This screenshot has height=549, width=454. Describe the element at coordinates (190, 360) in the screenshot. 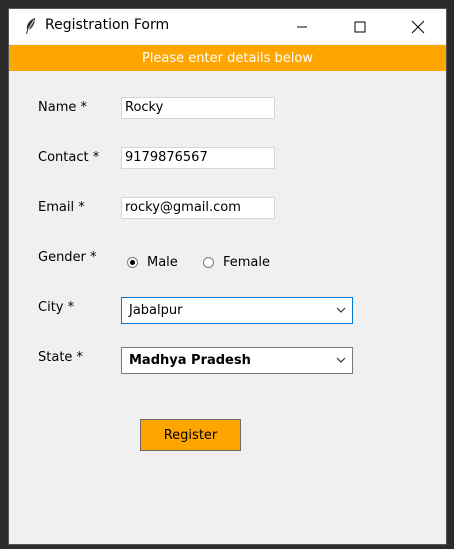

I see `state-selected-value: Madhya Pradesh` at that location.